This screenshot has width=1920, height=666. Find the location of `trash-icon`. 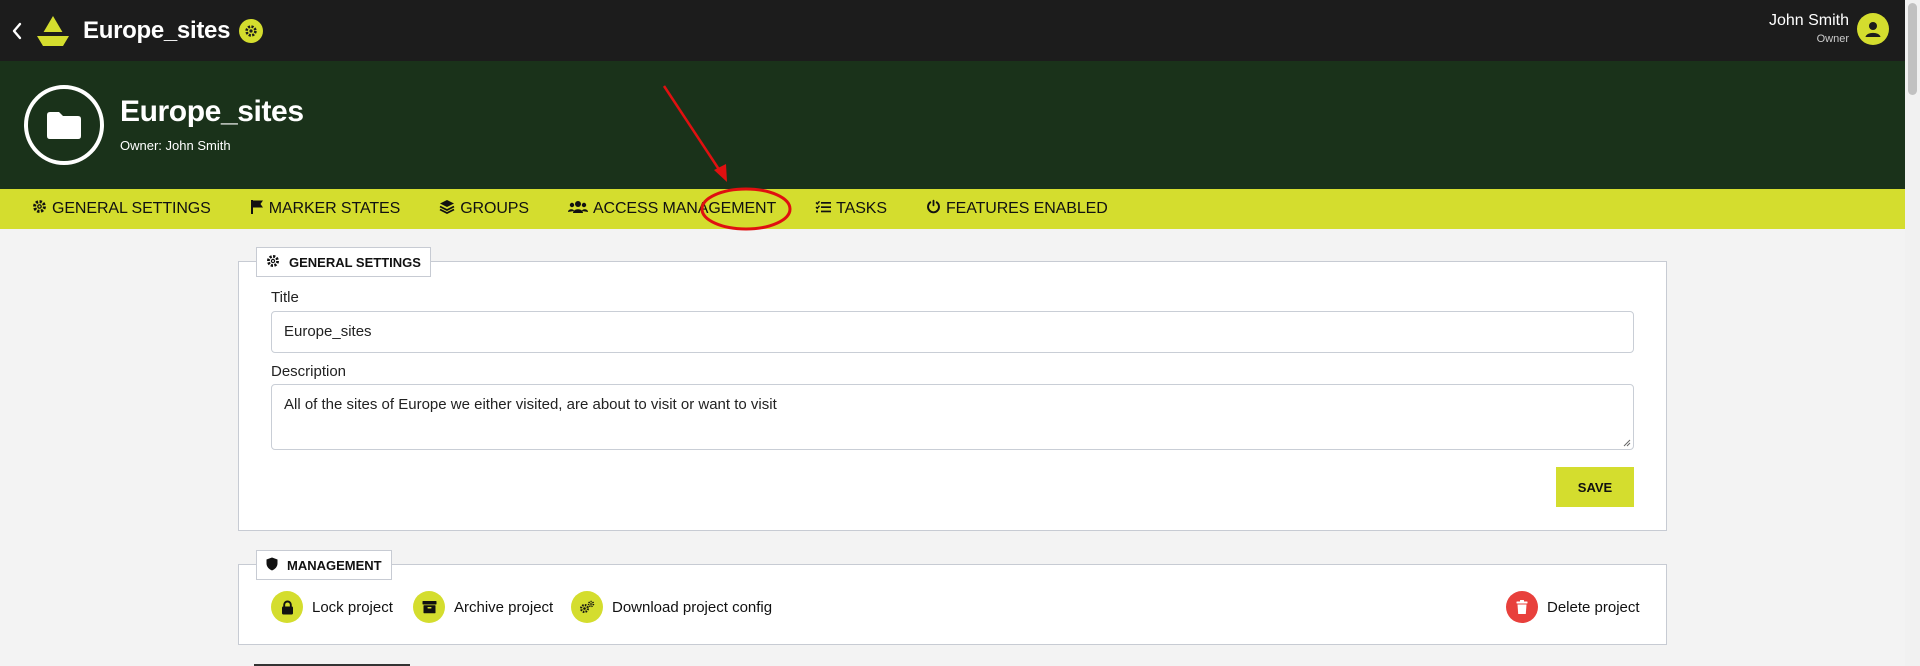

trash-icon is located at coordinates (1522, 607).